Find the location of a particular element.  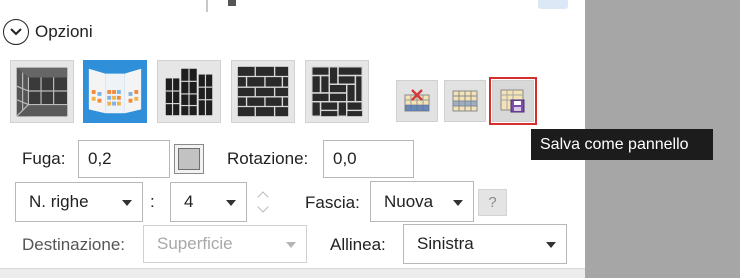

scroll-marker is located at coordinates (232, 3).